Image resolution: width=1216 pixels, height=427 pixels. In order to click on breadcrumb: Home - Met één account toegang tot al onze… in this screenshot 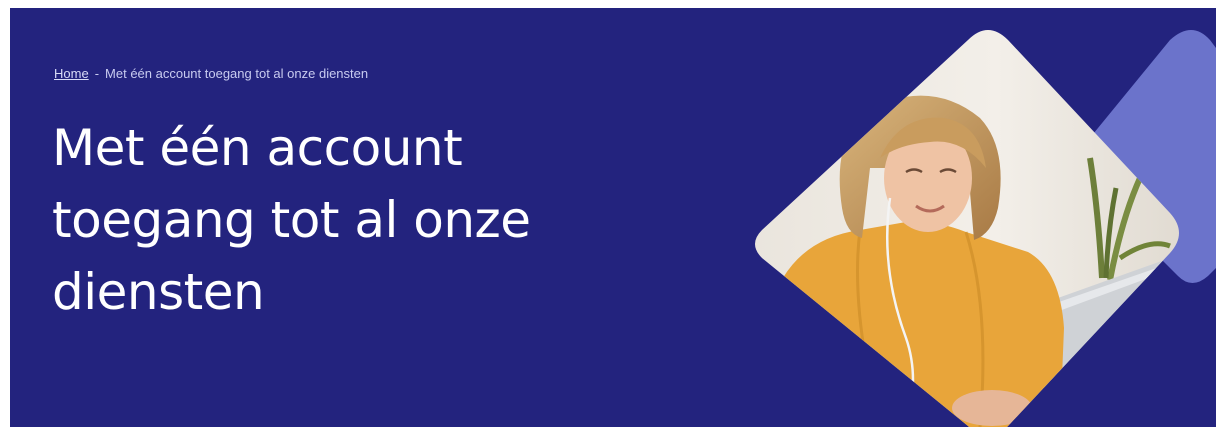, I will do `click(211, 73)`.